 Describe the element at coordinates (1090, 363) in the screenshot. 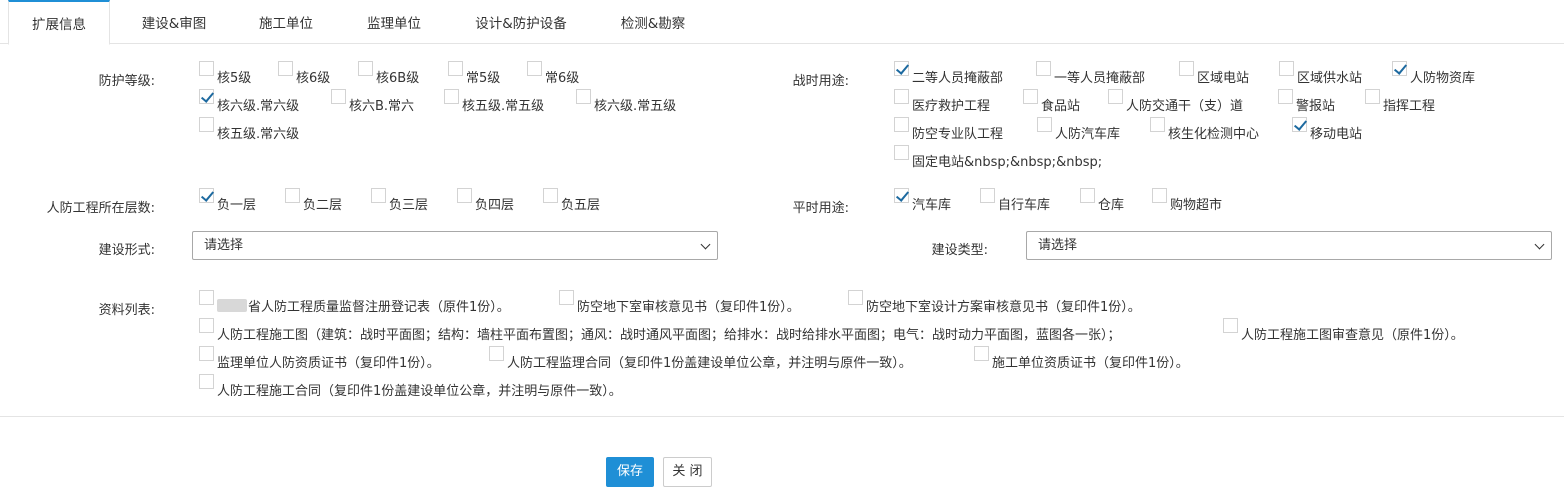

I see `option-label: 施工单位资质证书（复印件1份）。` at that location.